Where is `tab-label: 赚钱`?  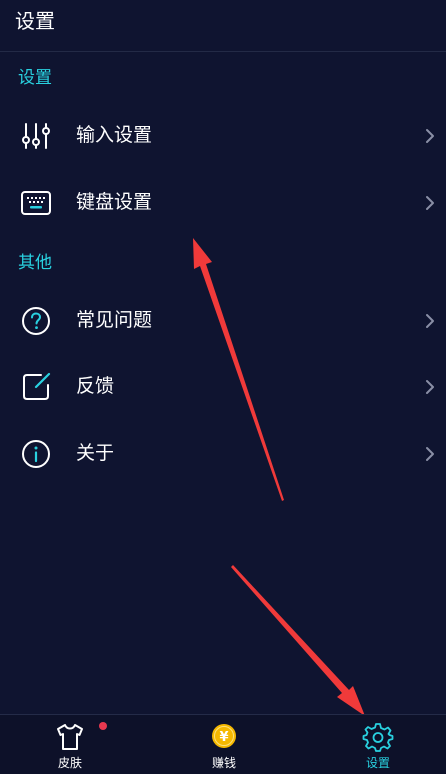
tab-label: 赚钱 is located at coordinates (223, 763).